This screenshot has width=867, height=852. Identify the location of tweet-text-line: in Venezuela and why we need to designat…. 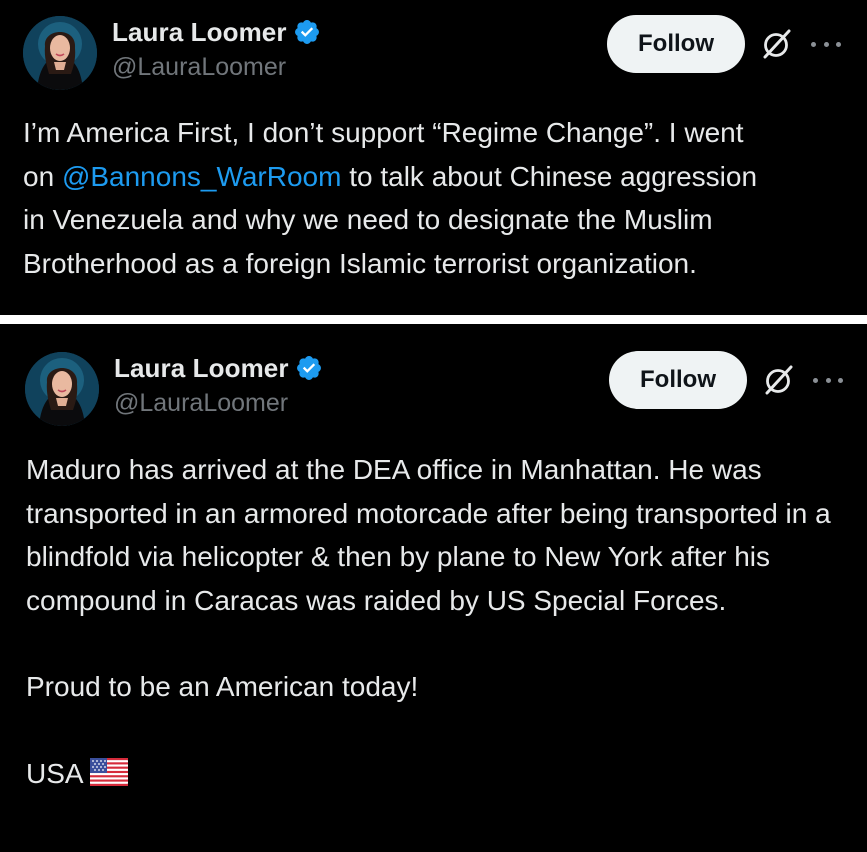
(368, 219).